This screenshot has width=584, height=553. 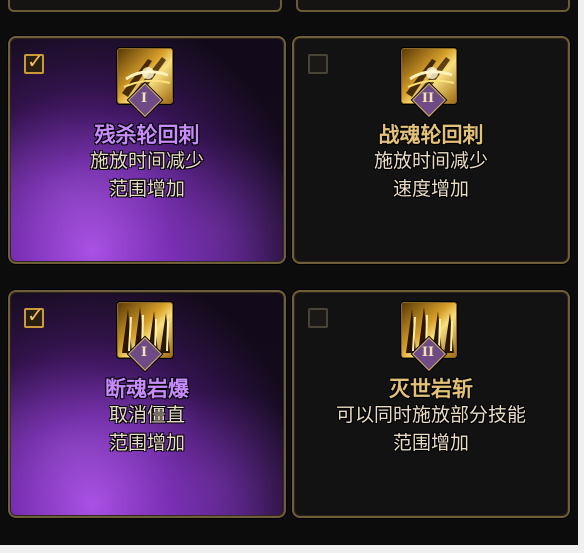 I want to click on skill-effect-1: 取消僵直, so click(x=146, y=415).